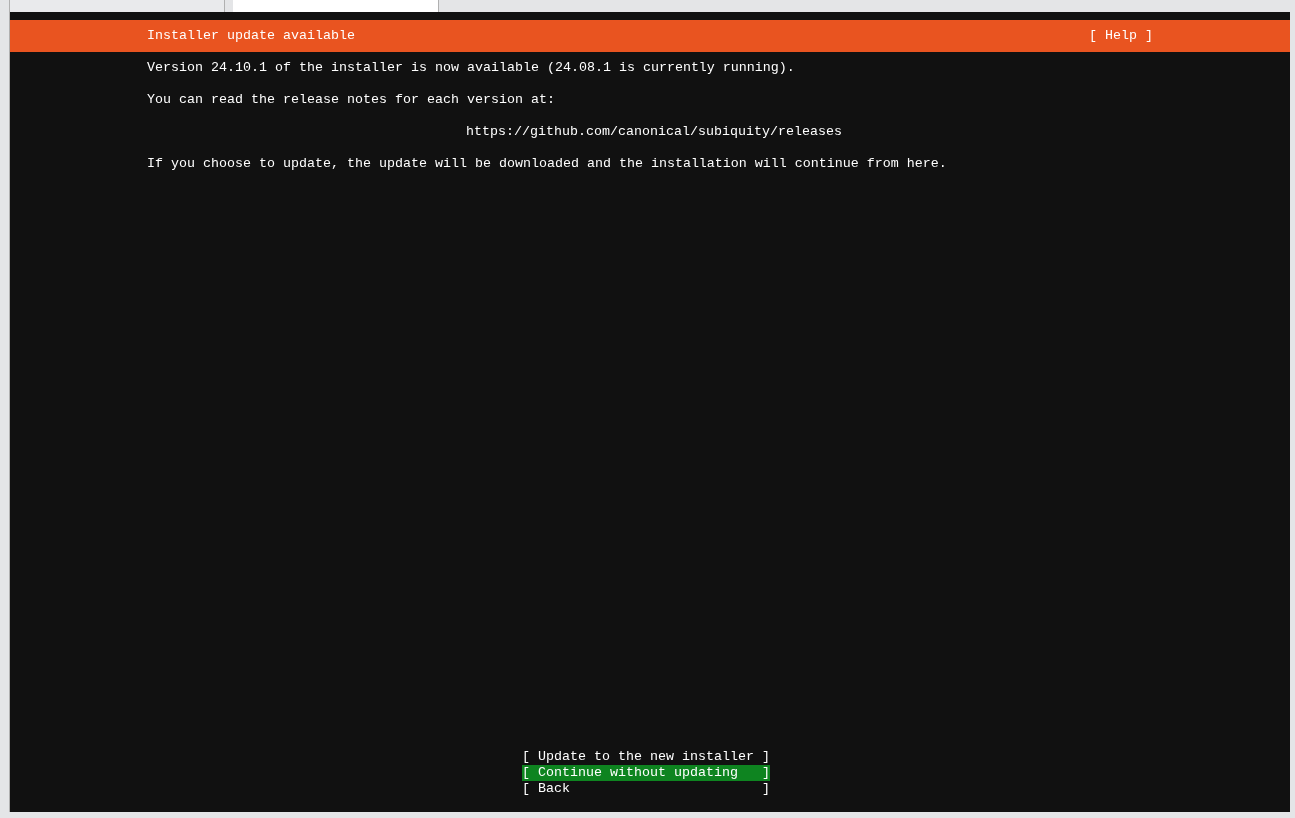 The height and width of the screenshot is (818, 1295). Describe the element at coordinates (878, 132) in the screenshot. I see `release-notes-link: https://github.com/canonical/subiquity/releases` at that location.